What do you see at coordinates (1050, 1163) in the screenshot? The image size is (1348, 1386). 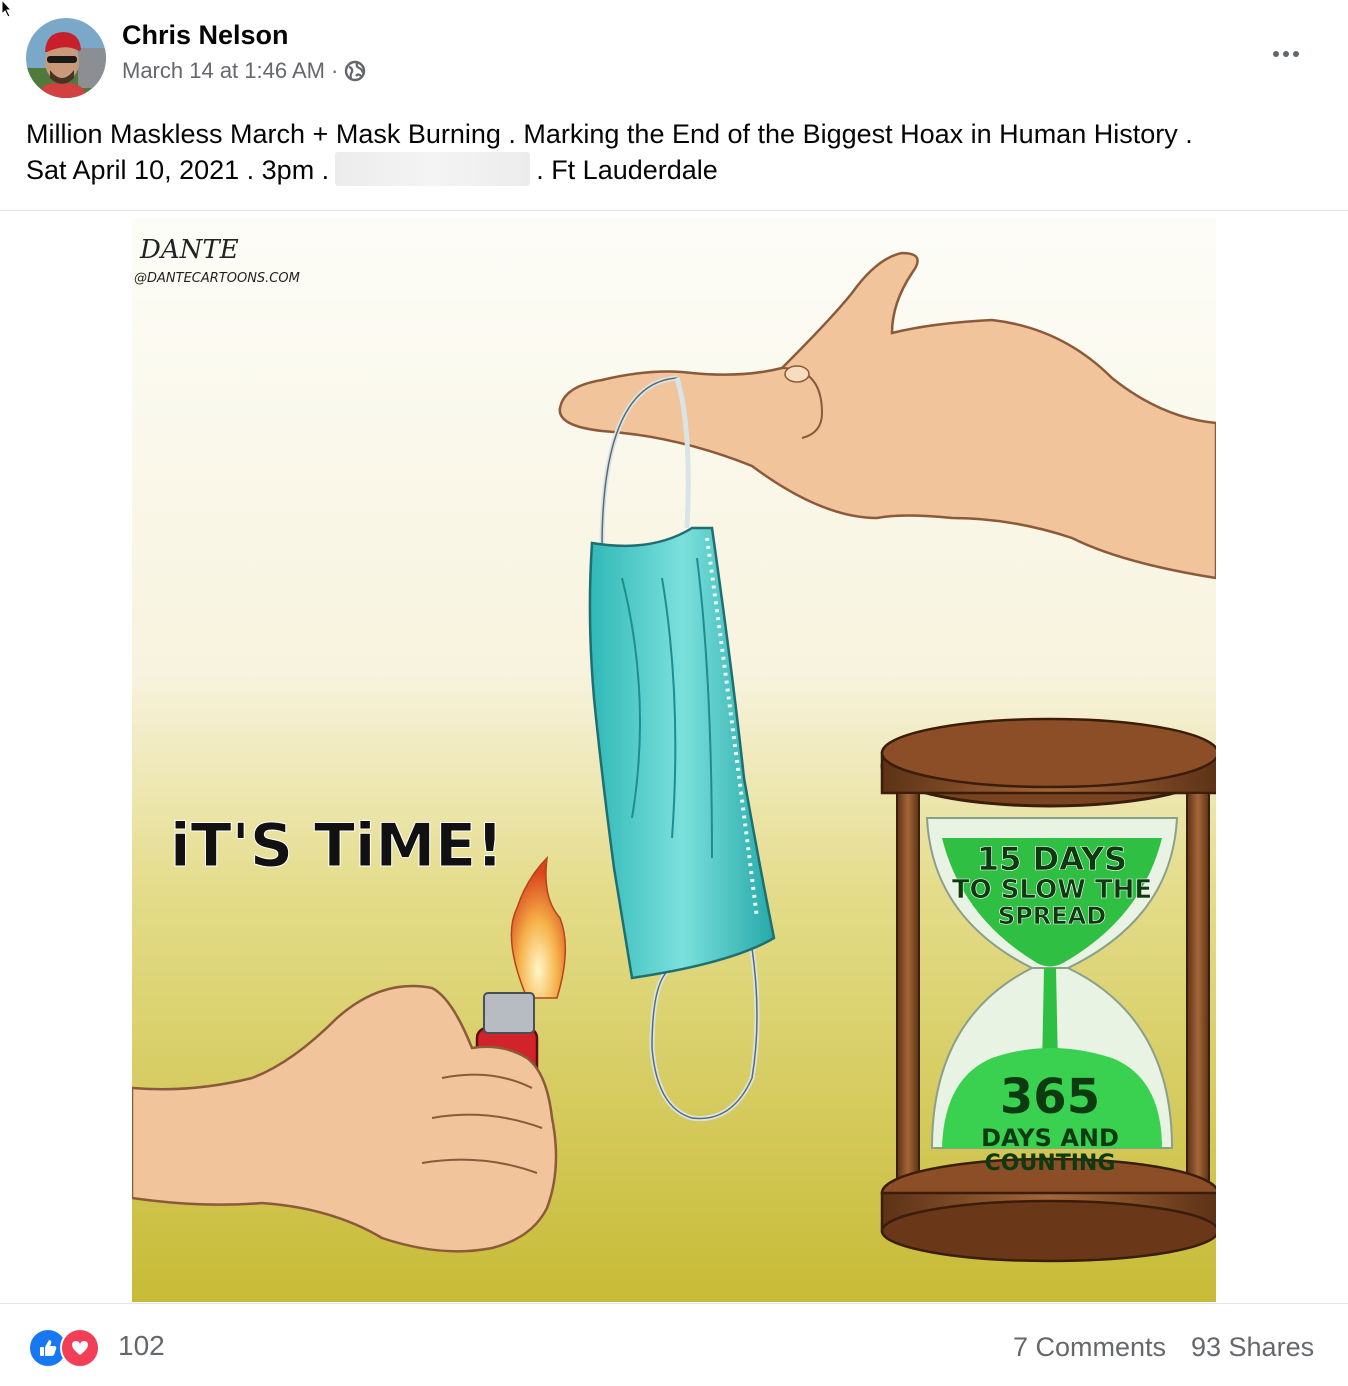 I see `hourglass-bottom-line-2: COUNTING` at bounding box center [1050, 1163].